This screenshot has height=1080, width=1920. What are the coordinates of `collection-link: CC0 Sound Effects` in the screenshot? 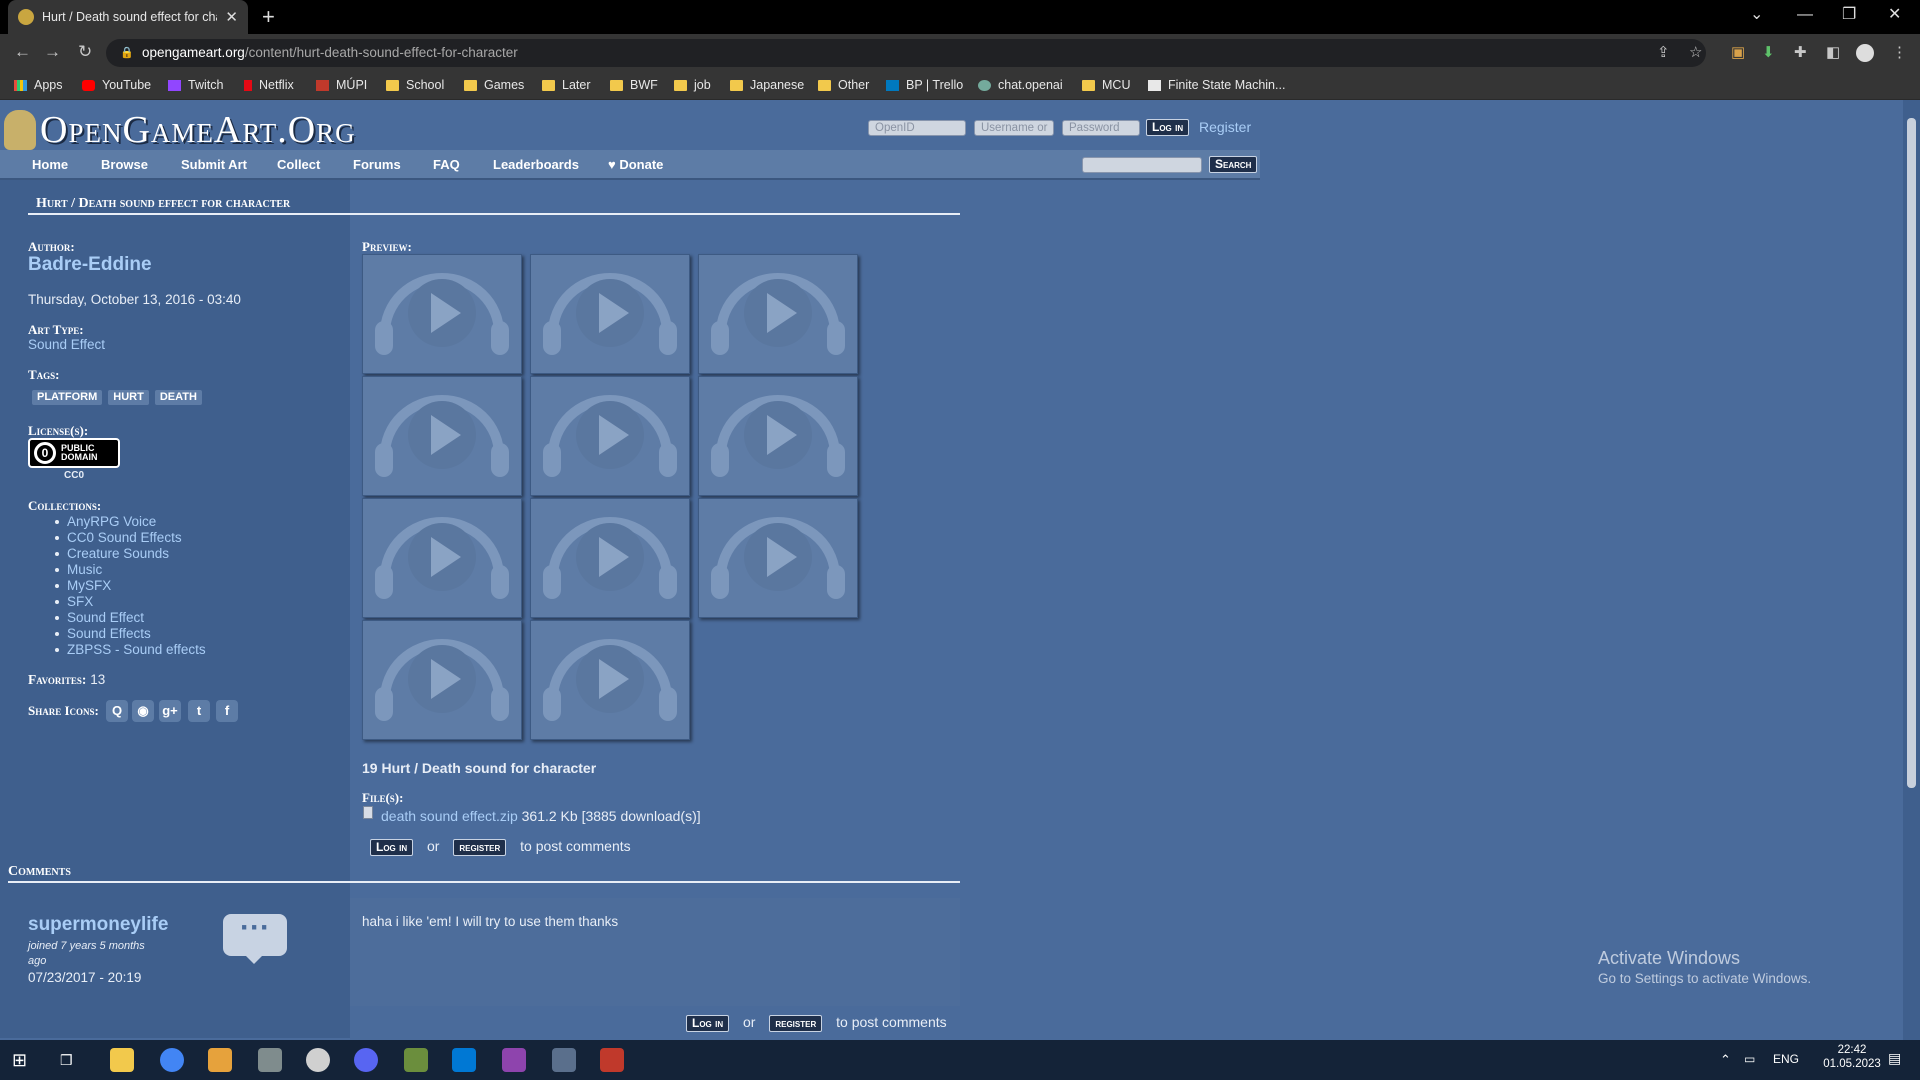 It's located at (118, 537).